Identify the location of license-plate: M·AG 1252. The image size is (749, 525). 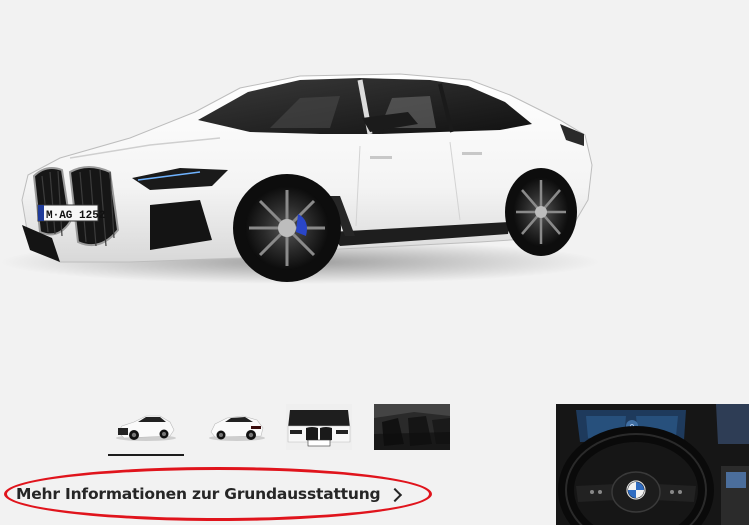
(75, 216).